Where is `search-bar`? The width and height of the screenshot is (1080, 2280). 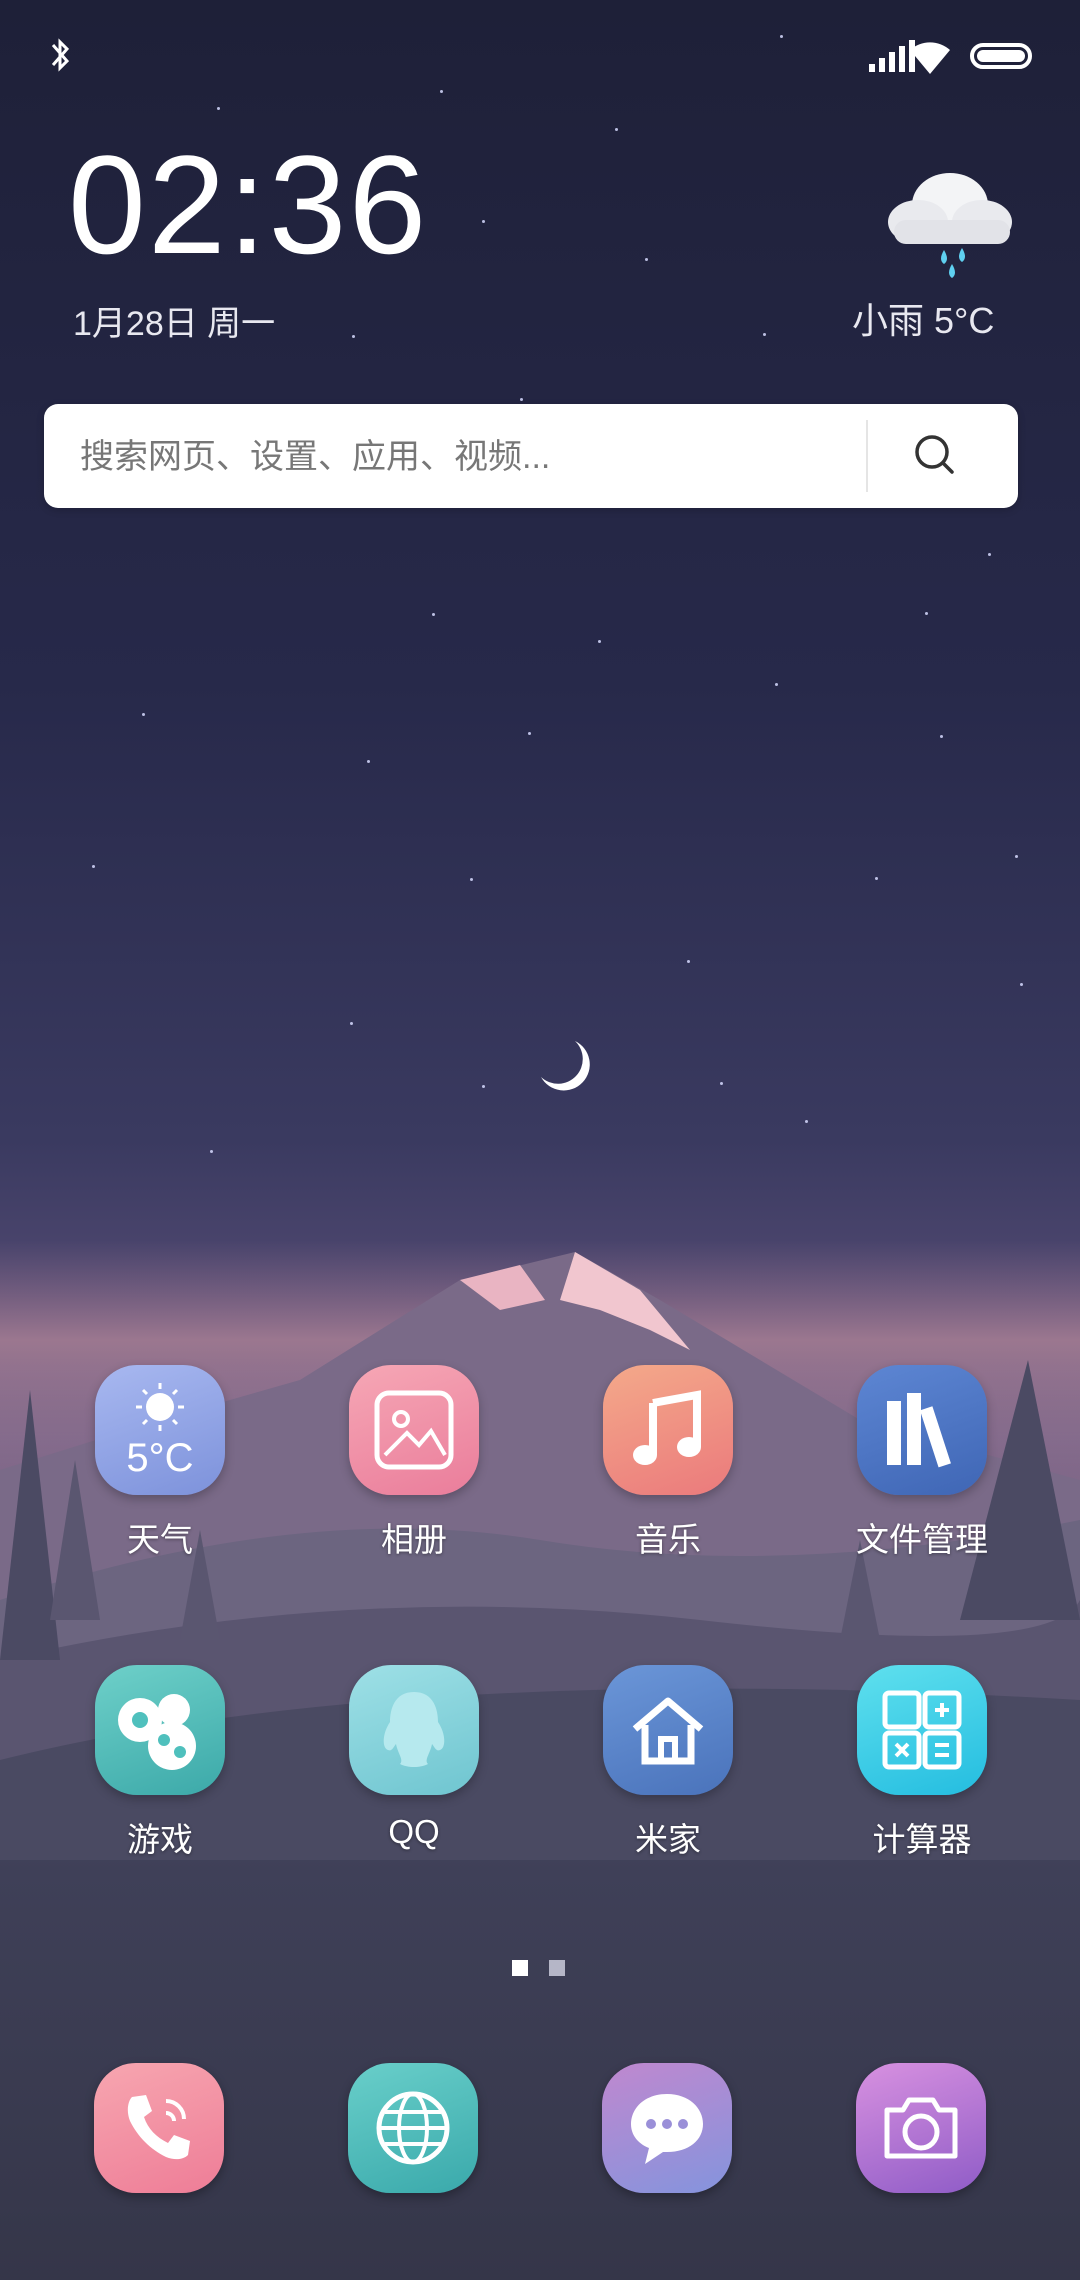 search-bar is located at coordinates (531, 457).